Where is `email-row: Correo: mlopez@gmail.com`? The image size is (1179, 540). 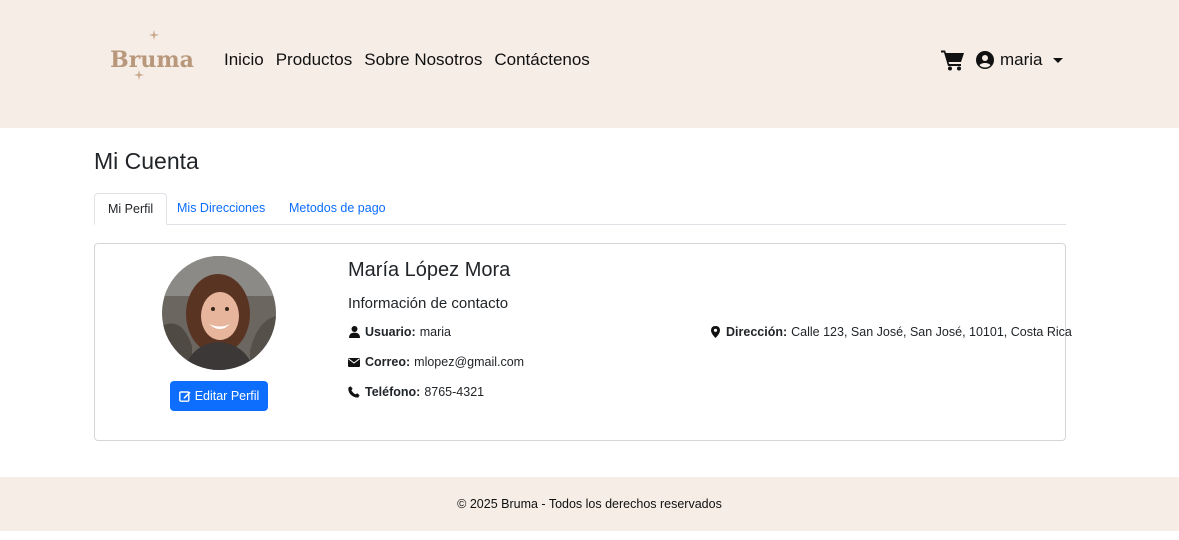
email-row: Correo: mlopez@gmail.com is located at coordinates (436, 362).